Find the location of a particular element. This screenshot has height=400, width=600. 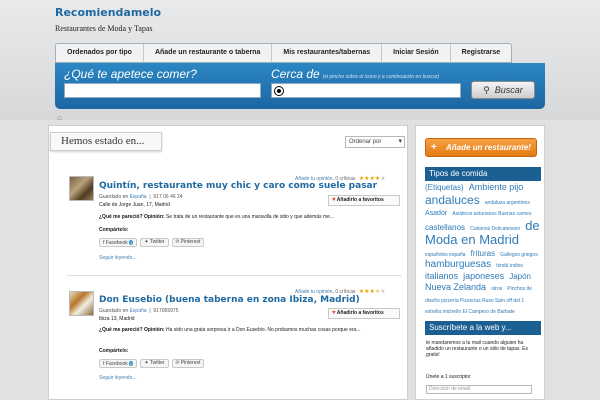

tag-link: hindú indios is located at coordinates (509, 266).